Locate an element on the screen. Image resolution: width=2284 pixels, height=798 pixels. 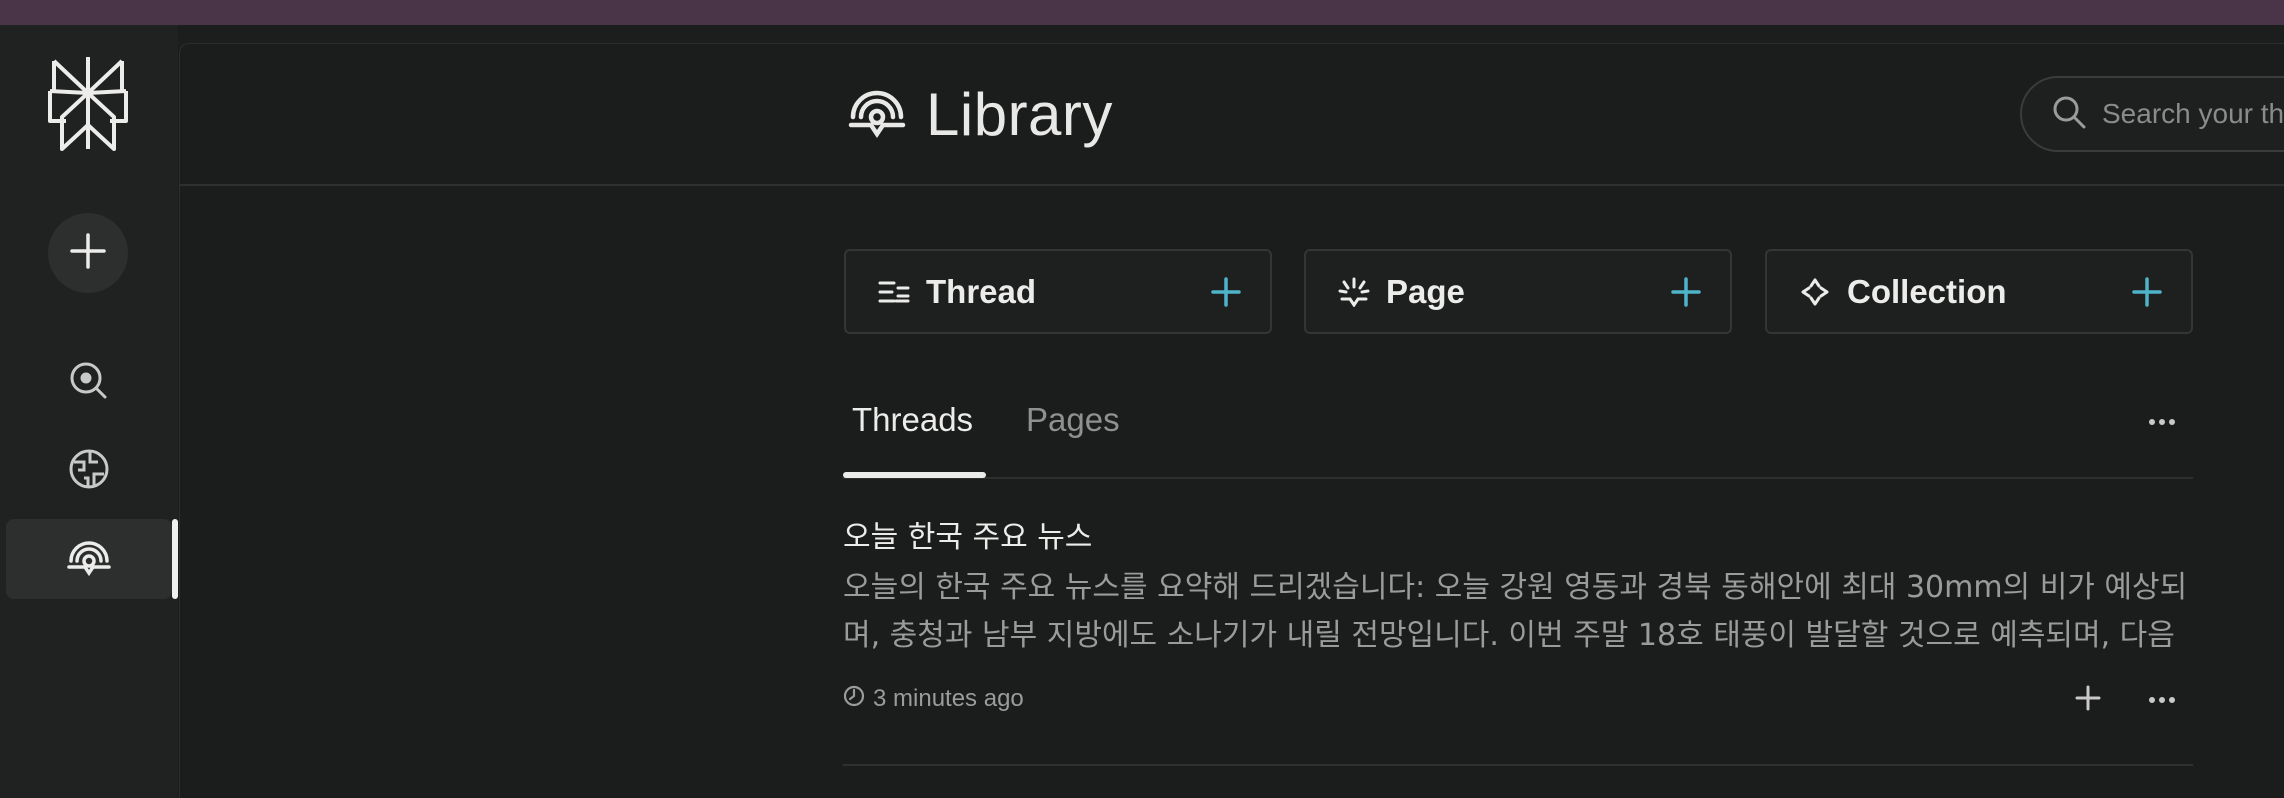
perplexity-logo-icon is located at coordinates (88, 103).